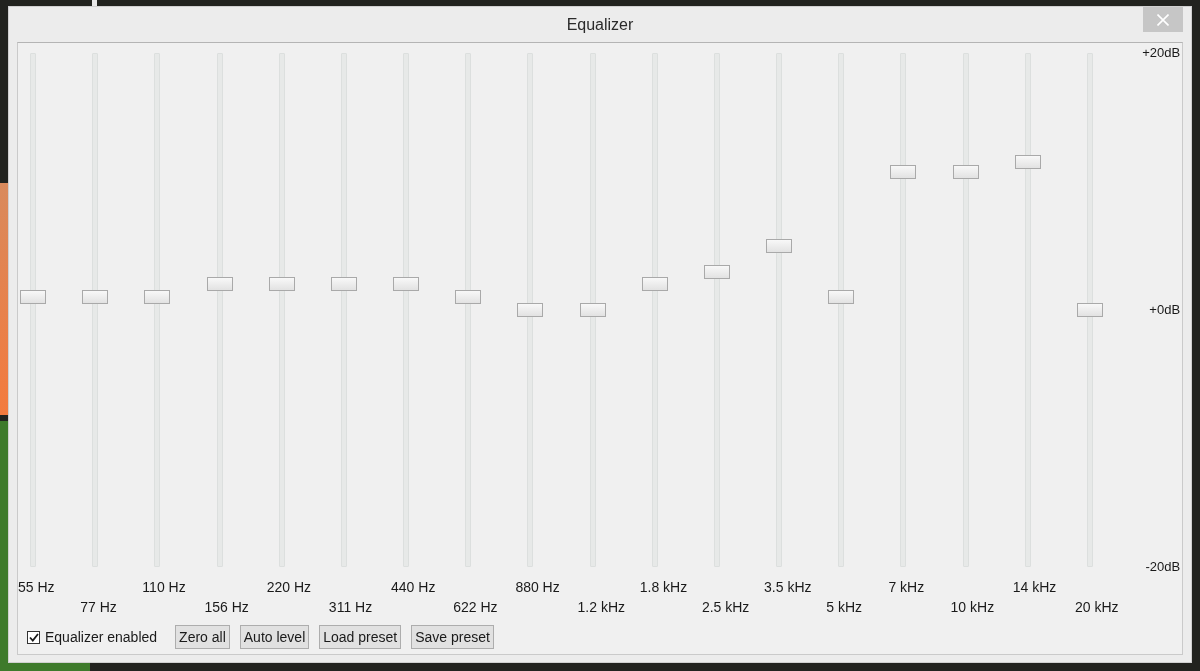  I want to click on window-title: Equalizer, so click(600, 24).